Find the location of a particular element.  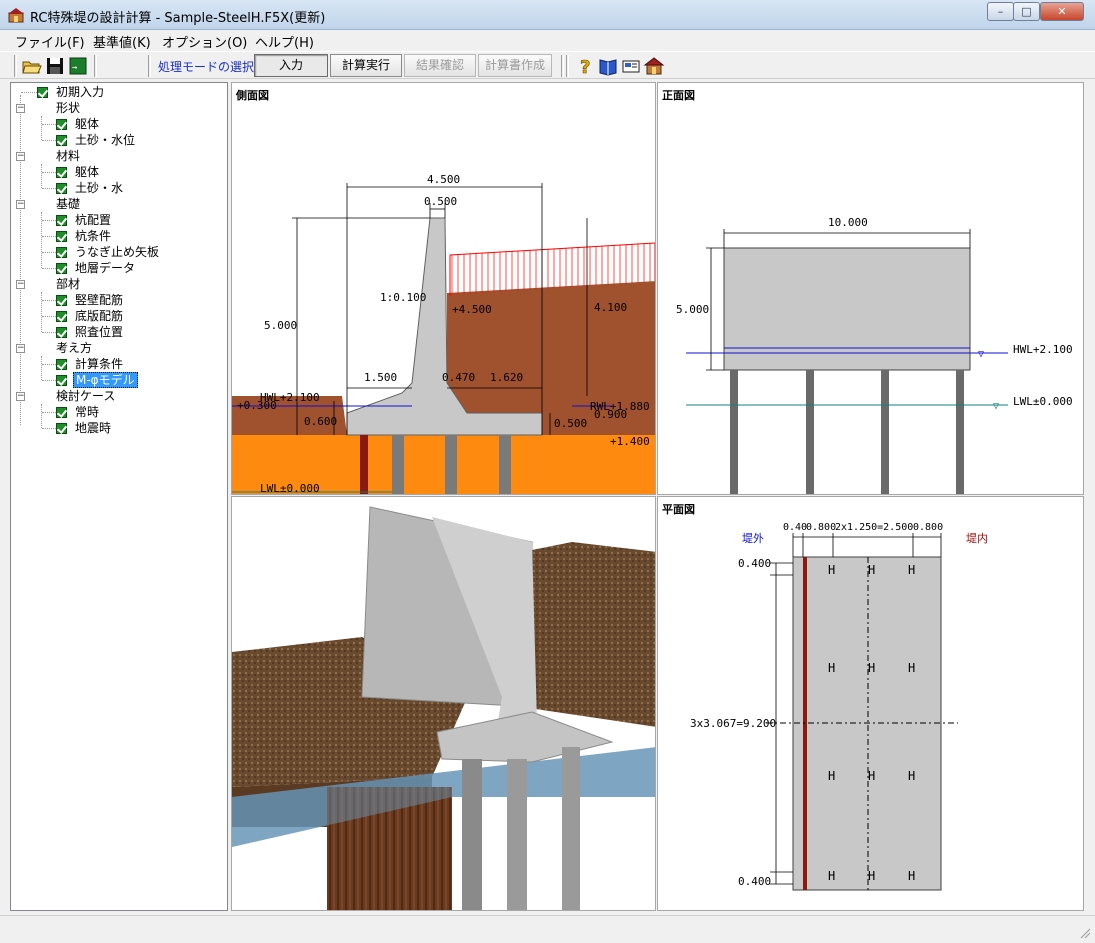

tree-item-initial-input: 初期入力 is located at coordinates (80, 92).